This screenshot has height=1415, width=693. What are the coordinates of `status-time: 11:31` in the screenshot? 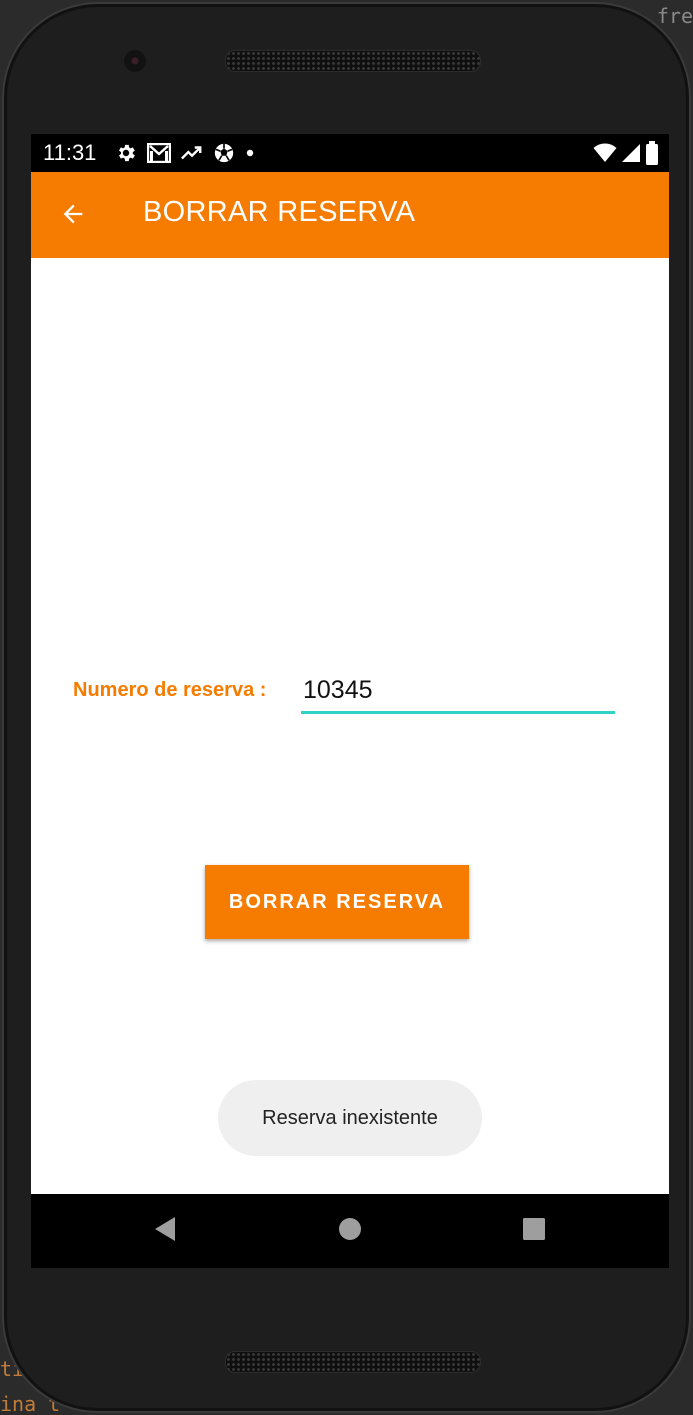 It's located at (70, 152).